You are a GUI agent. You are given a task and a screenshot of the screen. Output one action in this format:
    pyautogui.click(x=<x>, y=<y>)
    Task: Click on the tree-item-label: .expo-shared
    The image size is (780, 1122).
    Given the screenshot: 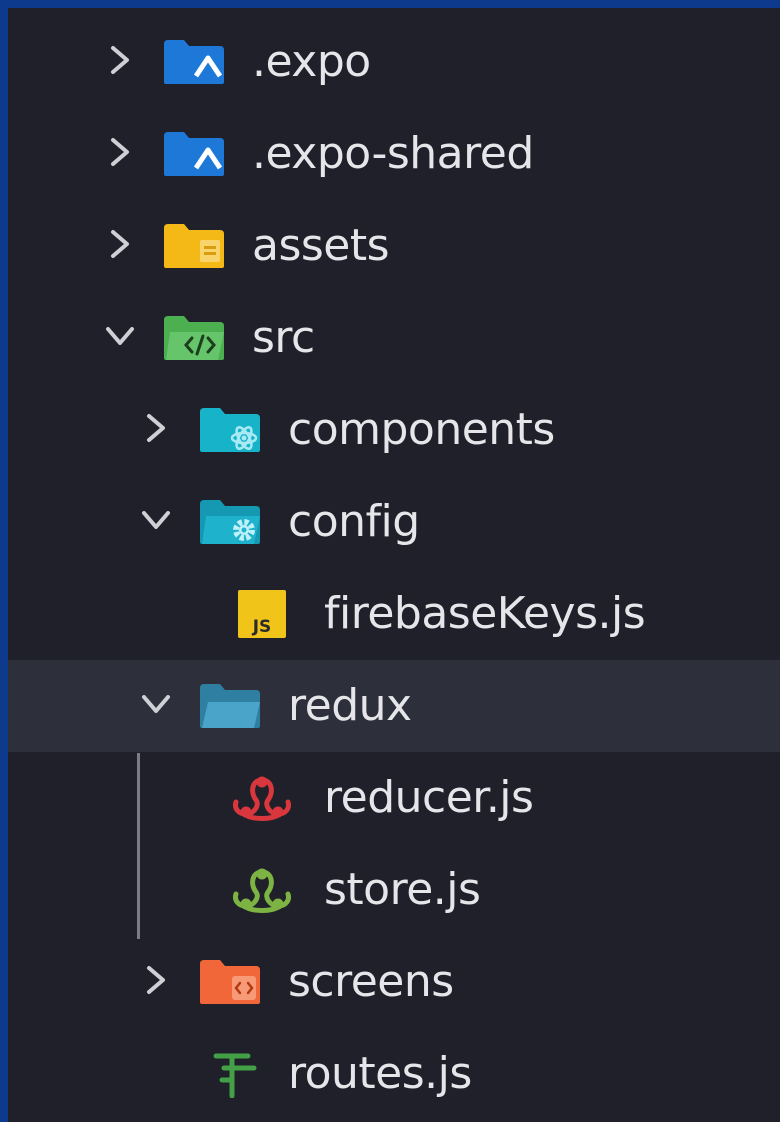 What is the action you would take?
    pyautogui.click(x=393, y=153)
    